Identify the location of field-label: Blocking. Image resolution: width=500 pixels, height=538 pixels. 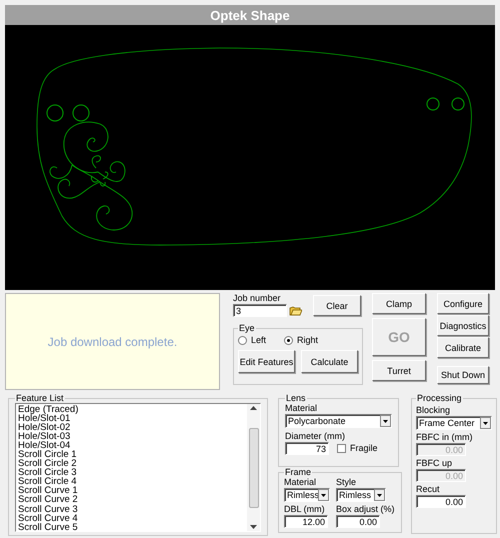
(434, 410).